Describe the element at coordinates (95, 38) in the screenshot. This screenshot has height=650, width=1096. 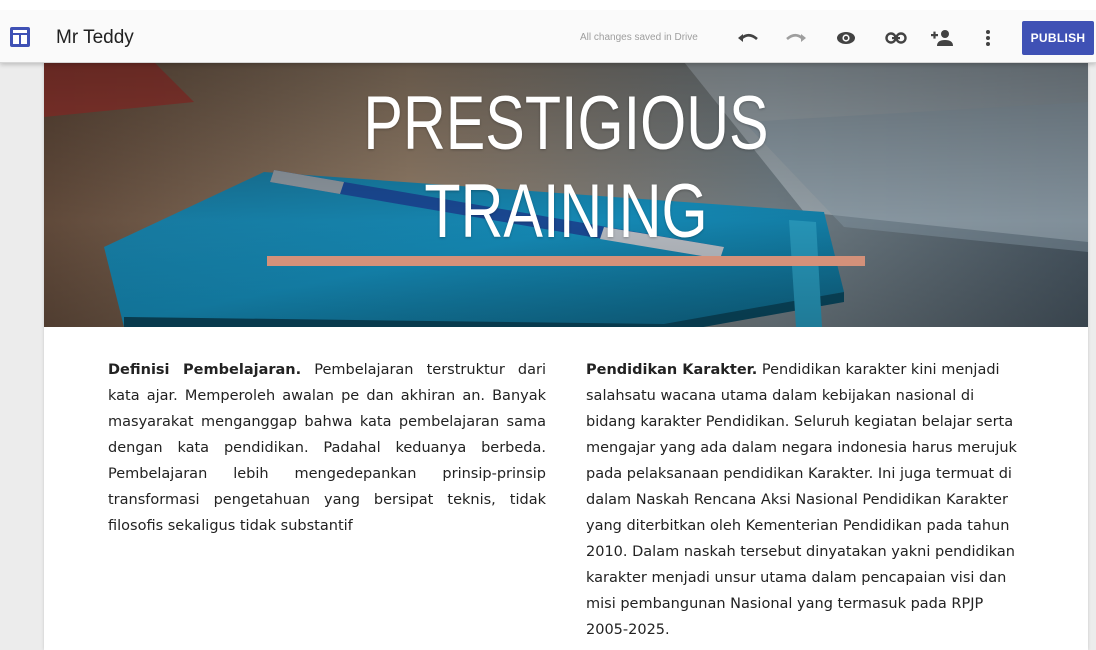
I see `site-title: Mr Teddy` at that location.